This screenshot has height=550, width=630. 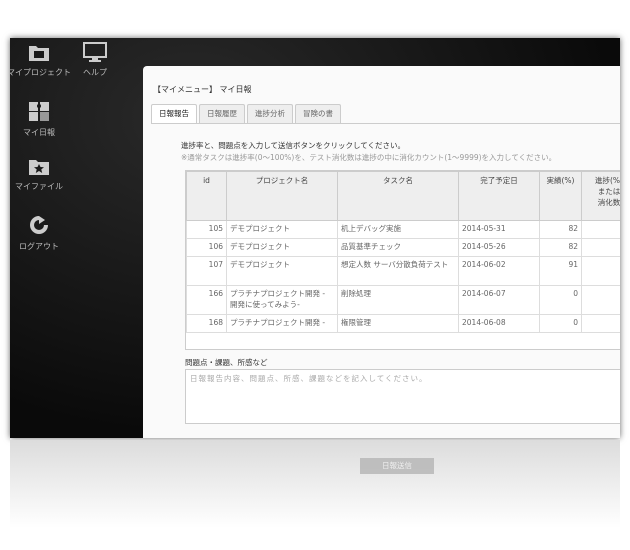 What do you see at coordinates (95, 52) in the screenshot?
I see `monitor-icon` at bounding box center [95, 52].